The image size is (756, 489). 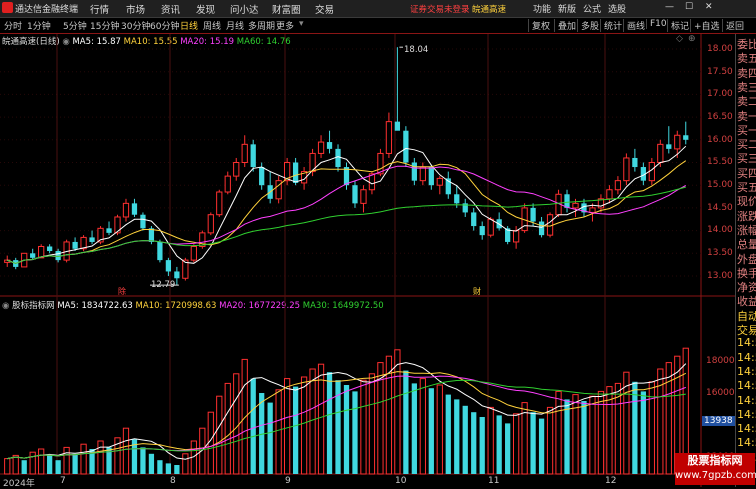 I want to click on date-label-month: 10, so click(x=401, y=481).